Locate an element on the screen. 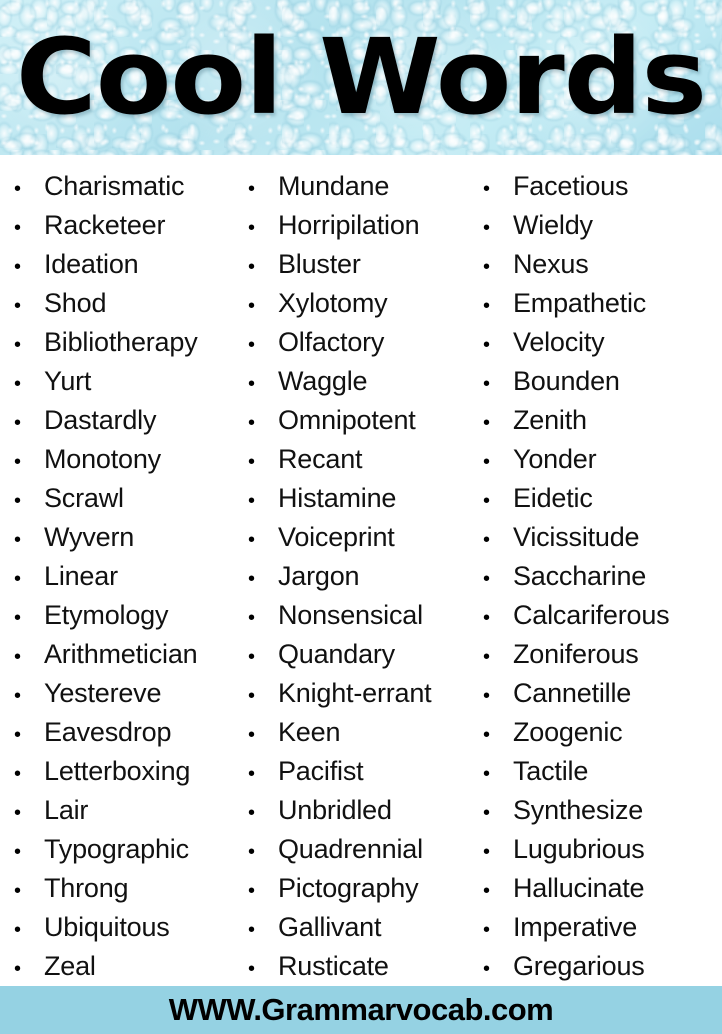 The image size is (722, 1034). list-item: • Quadrennial is located at coordinates (355, 849).